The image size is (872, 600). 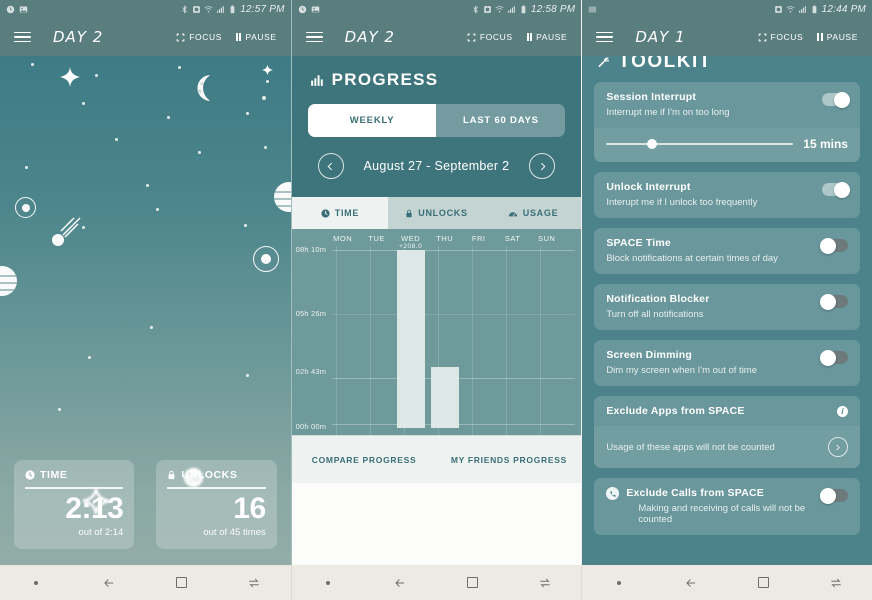 I want to click on session-interrupt-slider-row: 15 mins, so click(x=727, y=145).